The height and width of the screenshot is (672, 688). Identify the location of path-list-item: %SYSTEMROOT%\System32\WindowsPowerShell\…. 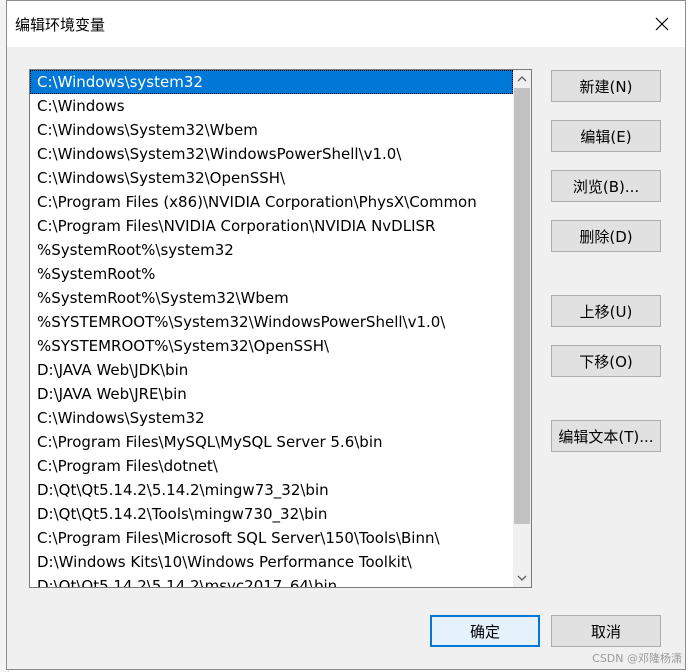
(271, 322).